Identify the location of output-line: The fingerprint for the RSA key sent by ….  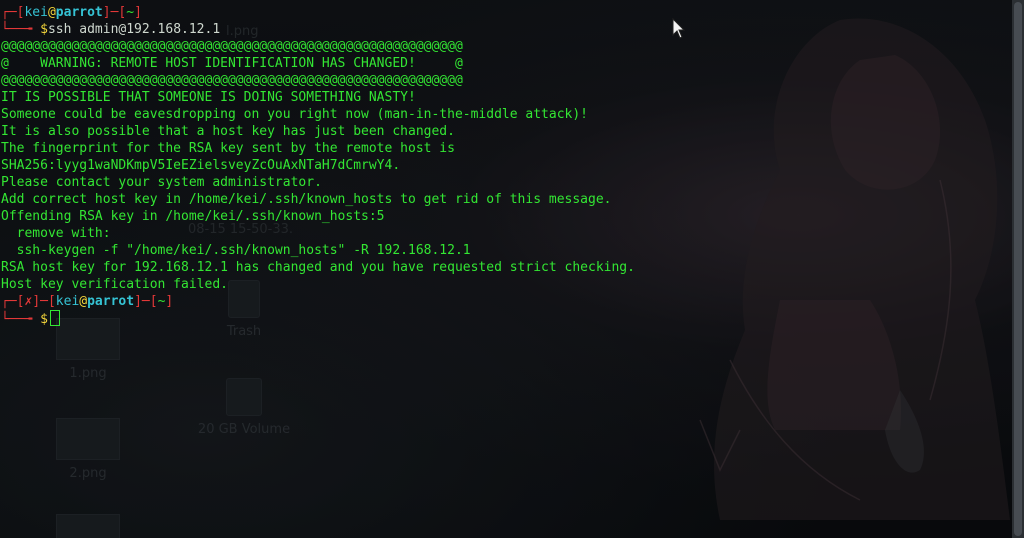
(228, 148).